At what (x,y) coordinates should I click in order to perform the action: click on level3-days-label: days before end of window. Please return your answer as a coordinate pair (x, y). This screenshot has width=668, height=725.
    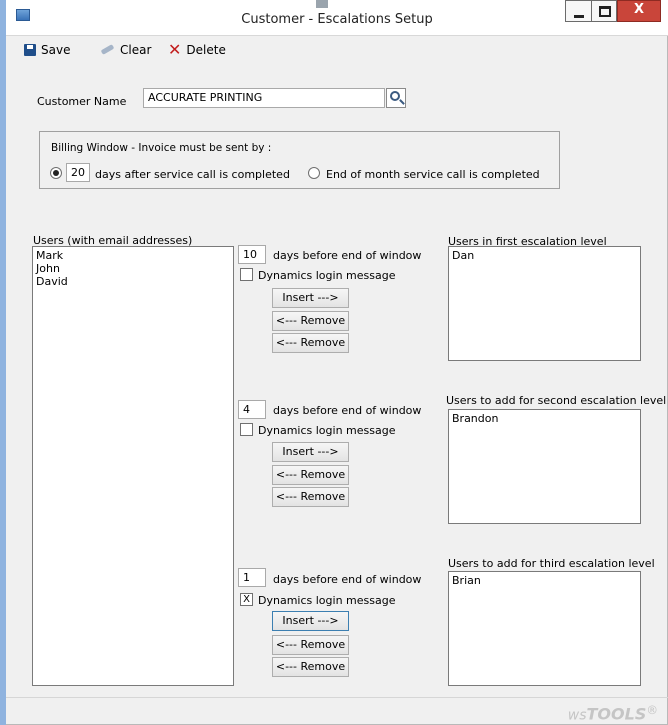
    Looking at the image, I should click on (347, 579).